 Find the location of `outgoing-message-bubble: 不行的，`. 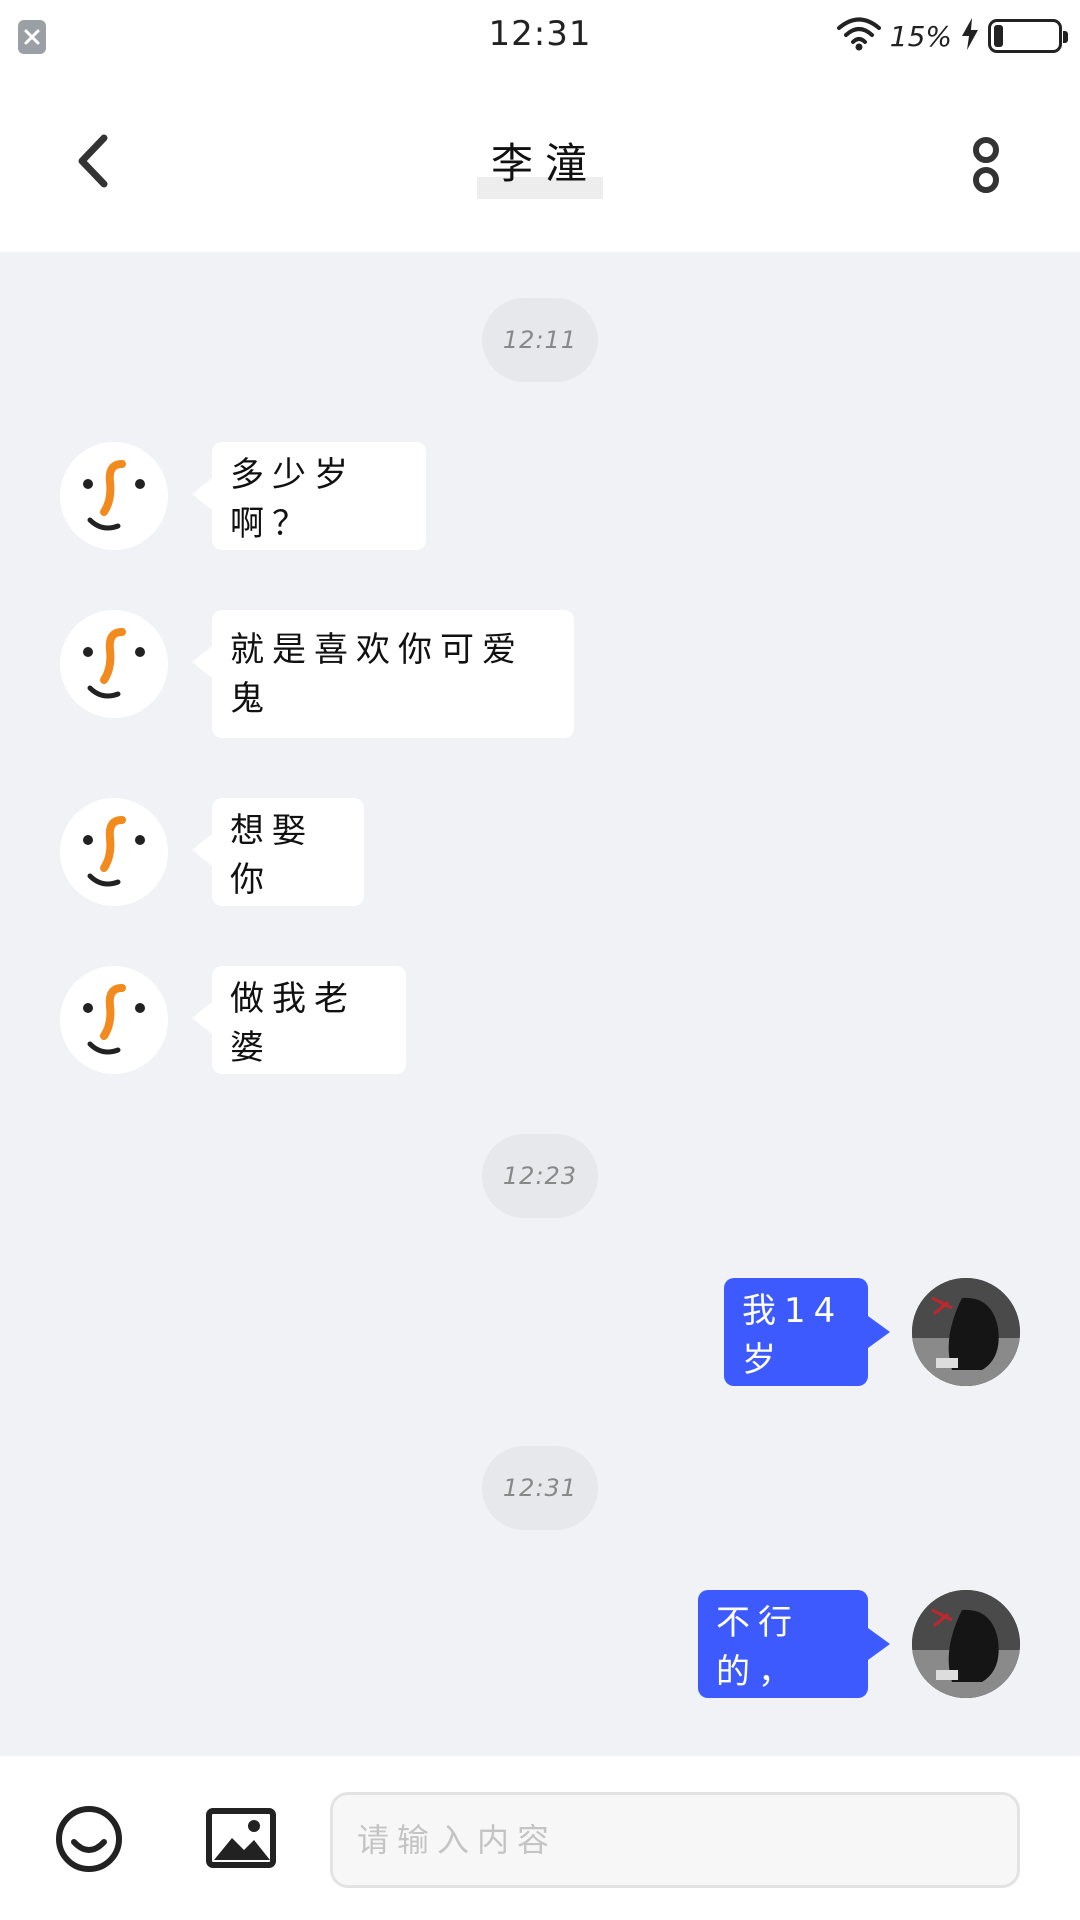

outgoing-message-bubble: 不行的， is located at coordinates (794, 1644).